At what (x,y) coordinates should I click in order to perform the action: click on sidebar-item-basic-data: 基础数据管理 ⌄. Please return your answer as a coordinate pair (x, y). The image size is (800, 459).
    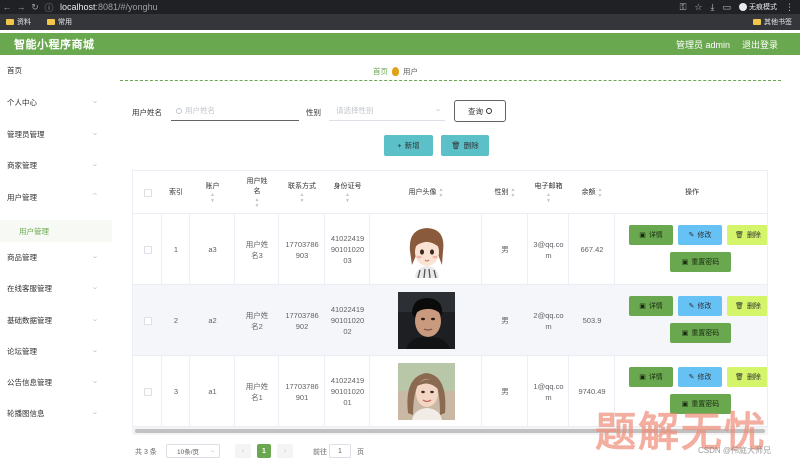
    Looking at the image, I should click on (56, 320).